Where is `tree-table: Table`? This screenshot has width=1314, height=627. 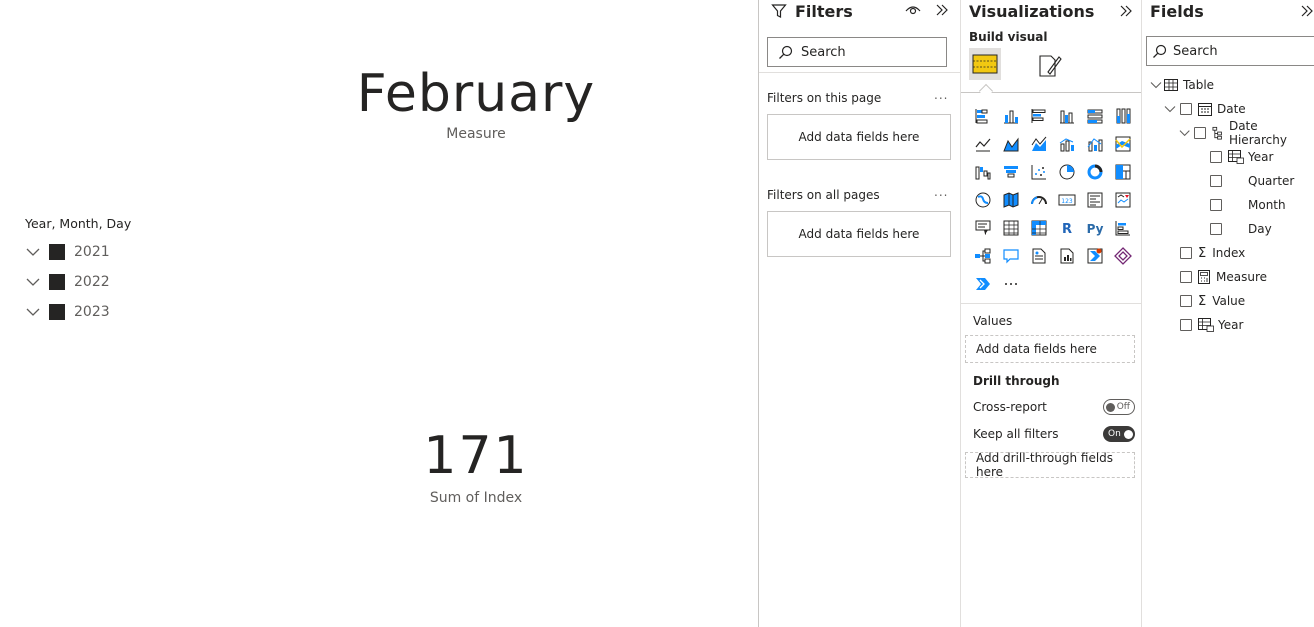
tree-table: Table is located at coordinates (1182, 85).